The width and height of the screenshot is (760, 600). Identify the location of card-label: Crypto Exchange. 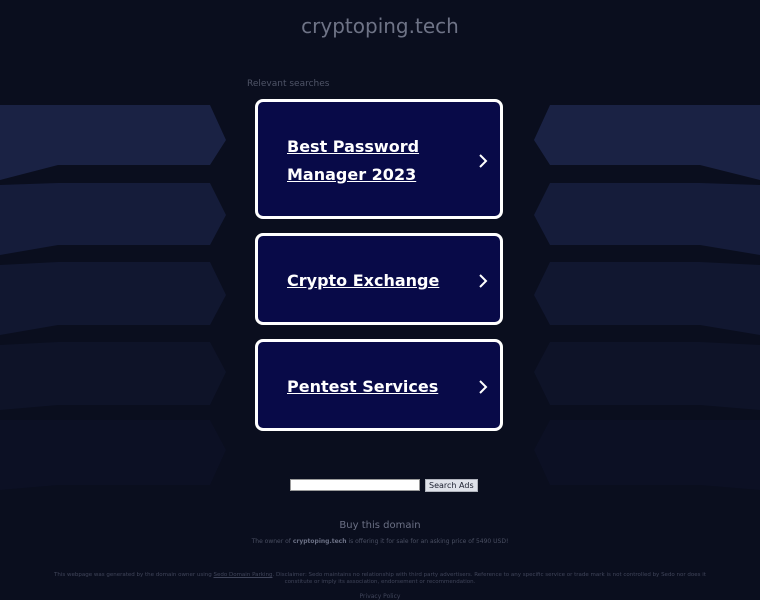
(377, 281).